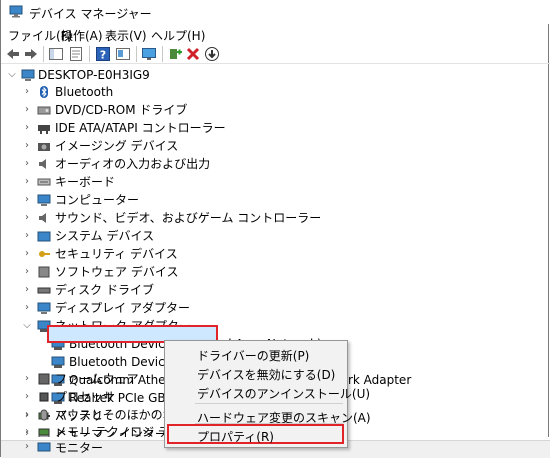 This screenshot has width=550, height=458. Describe the element at coordinates (116, 254) in the screenshot. I see `tree-item-label: セキュリティ デバイス` at that location.